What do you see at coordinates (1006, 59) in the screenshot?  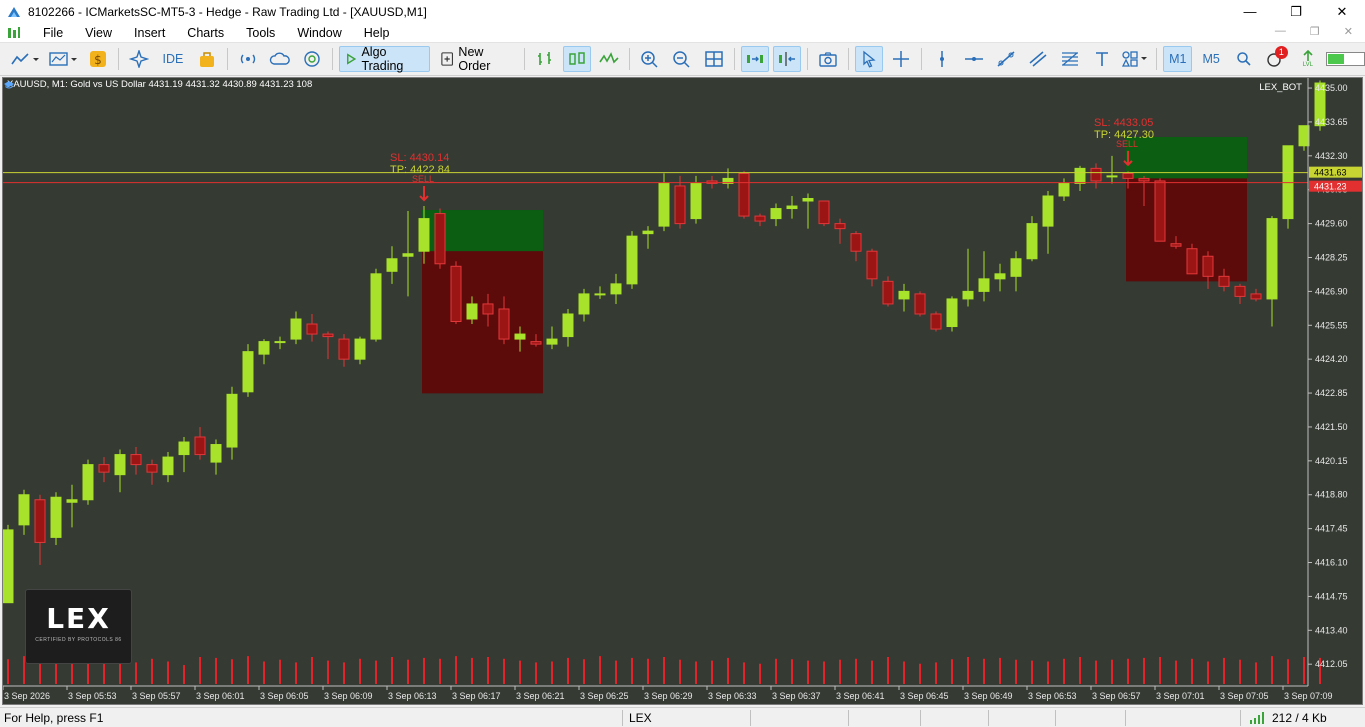 I see `trendline-tool-button` at bounding box center [1006, 59].